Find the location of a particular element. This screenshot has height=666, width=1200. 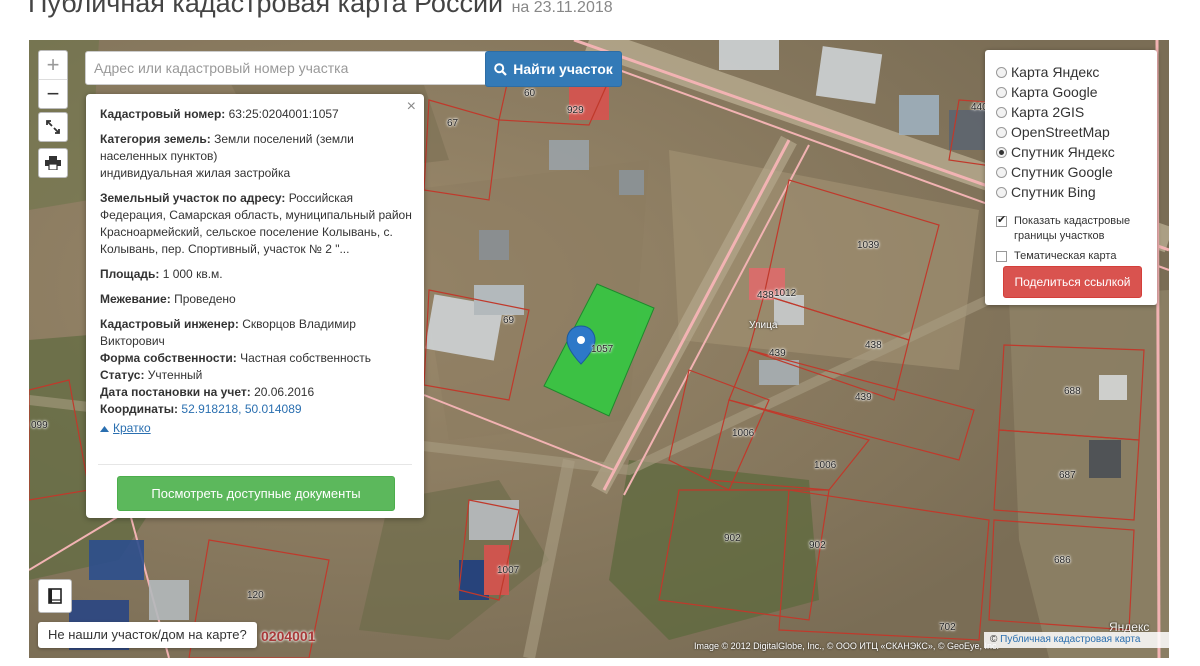

area-row: Площадь: 1 000 кв.м. is located at coordinates (161, 274).